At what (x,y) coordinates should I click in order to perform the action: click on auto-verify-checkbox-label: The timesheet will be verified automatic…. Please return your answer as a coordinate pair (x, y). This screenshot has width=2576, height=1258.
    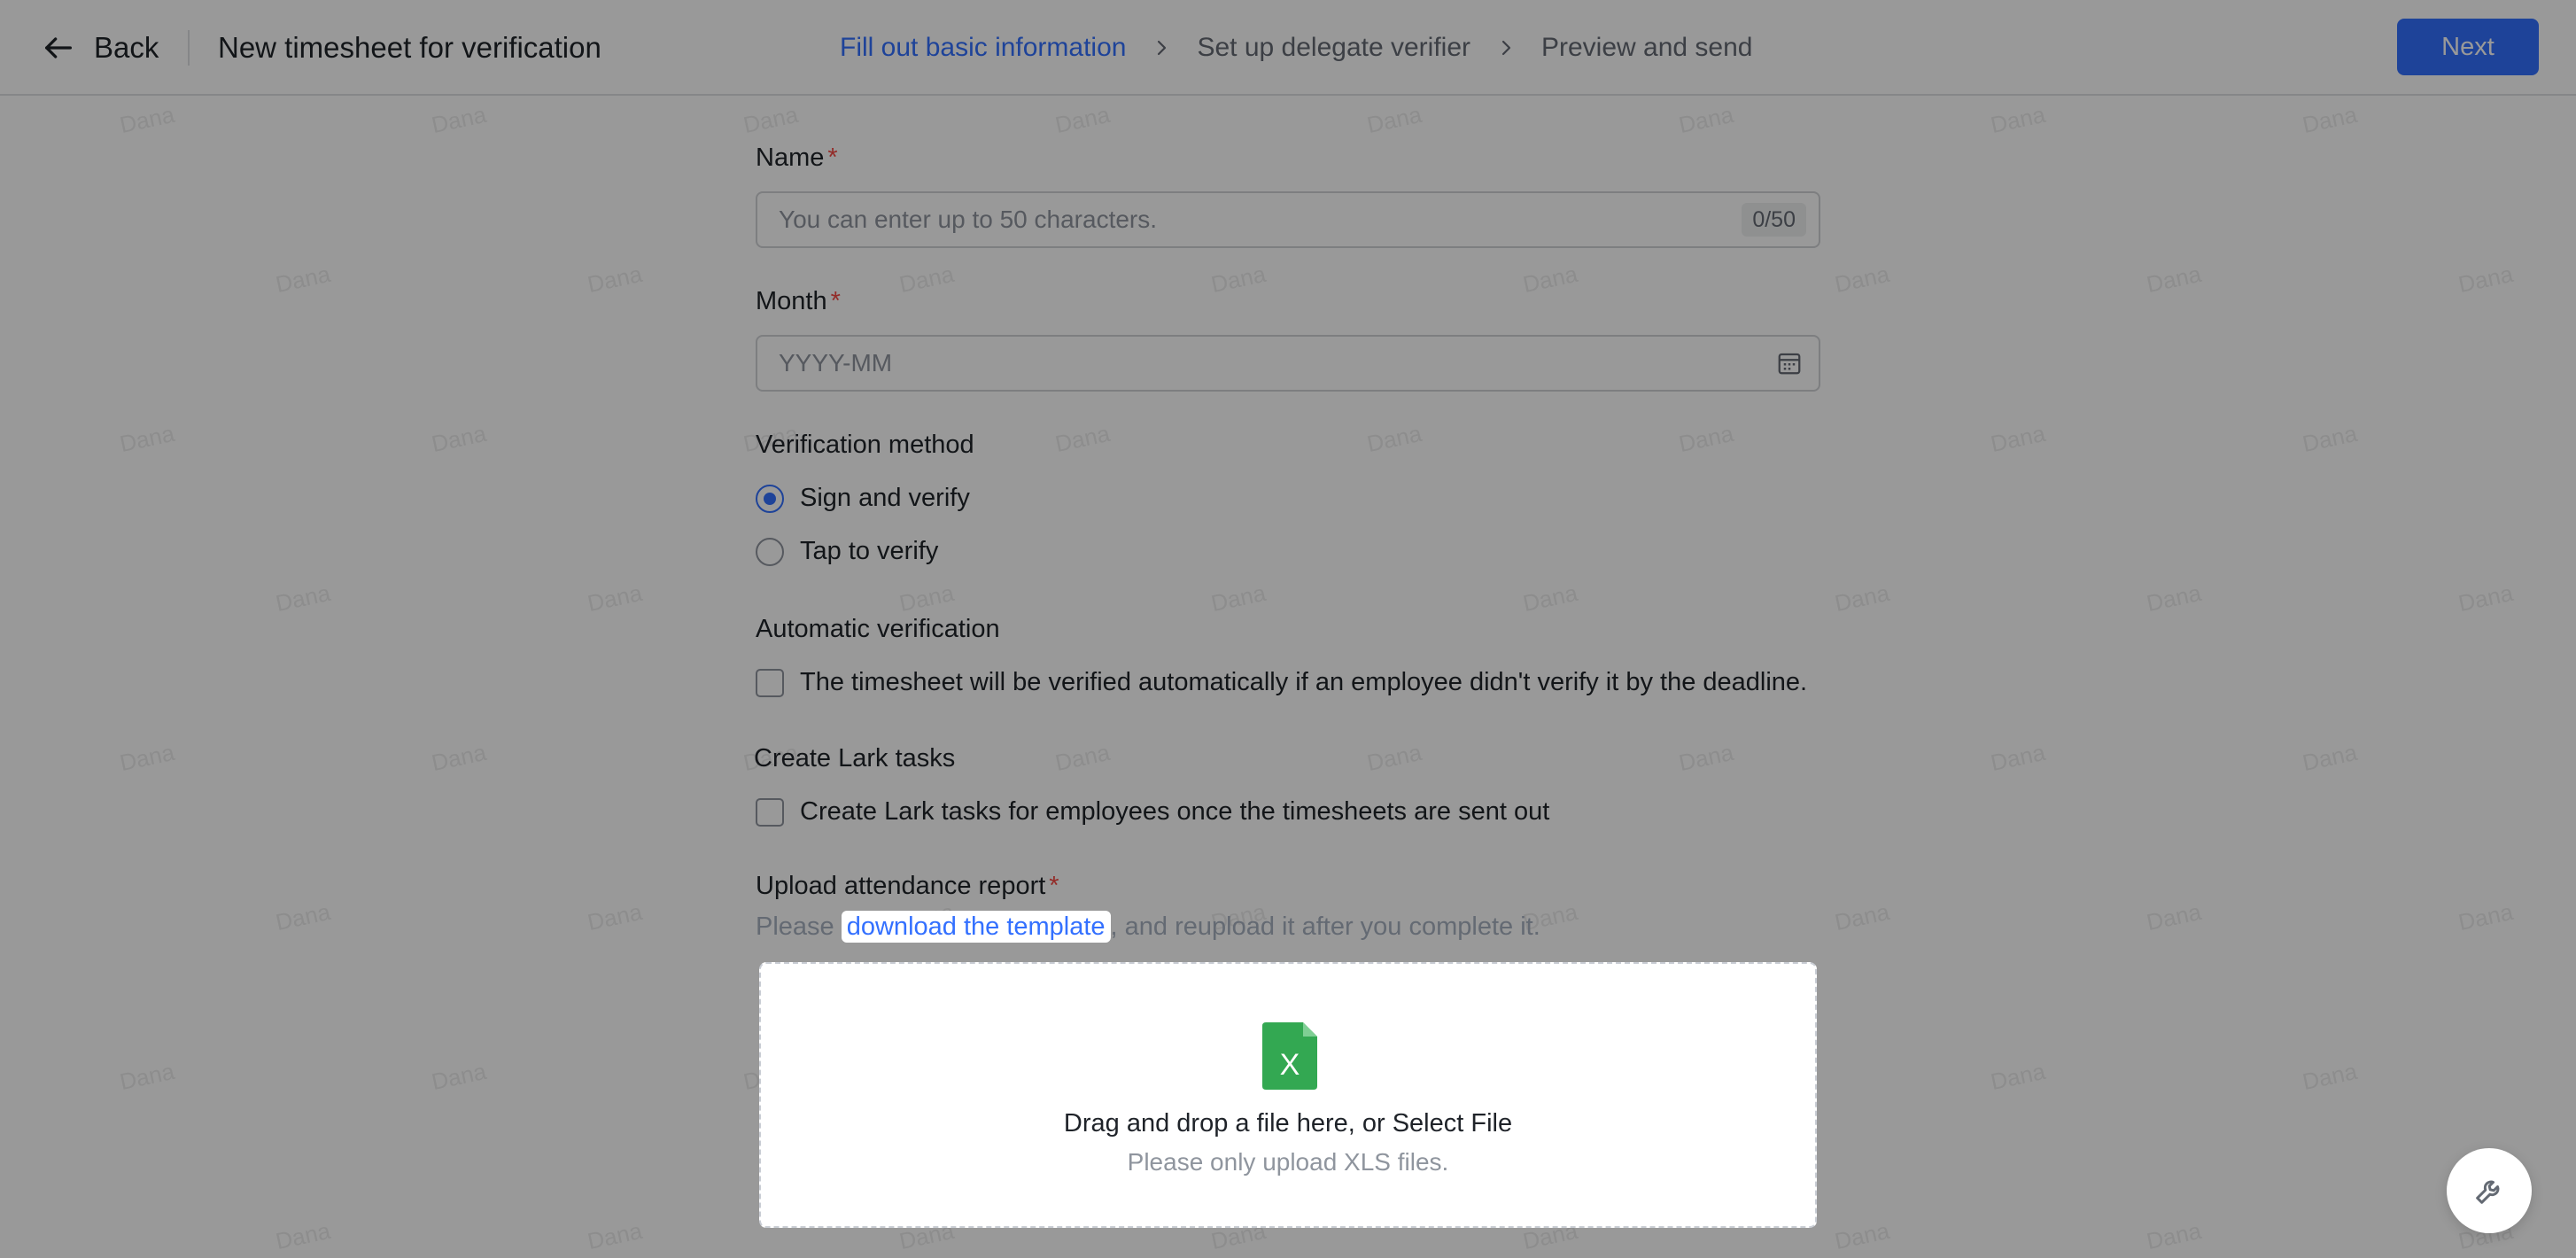
    Looking at the image, I should click on (1304, 682).